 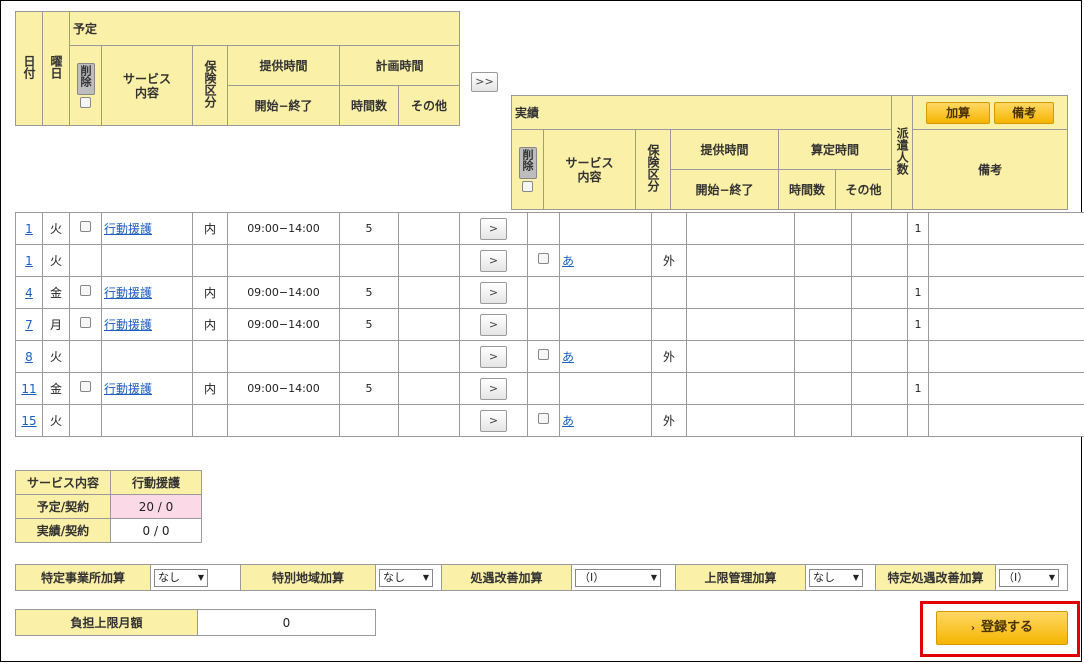 I want to click on register-button: › 登録する, so click(x=1002, y=628).